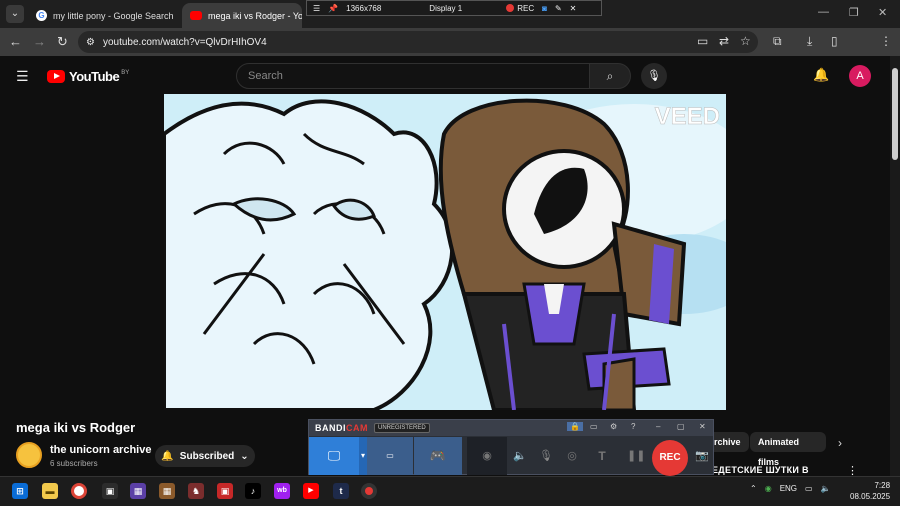 The height and width of the screenshot is (506, 900). I want to click on display-label: Display 1, so click(446, 8).